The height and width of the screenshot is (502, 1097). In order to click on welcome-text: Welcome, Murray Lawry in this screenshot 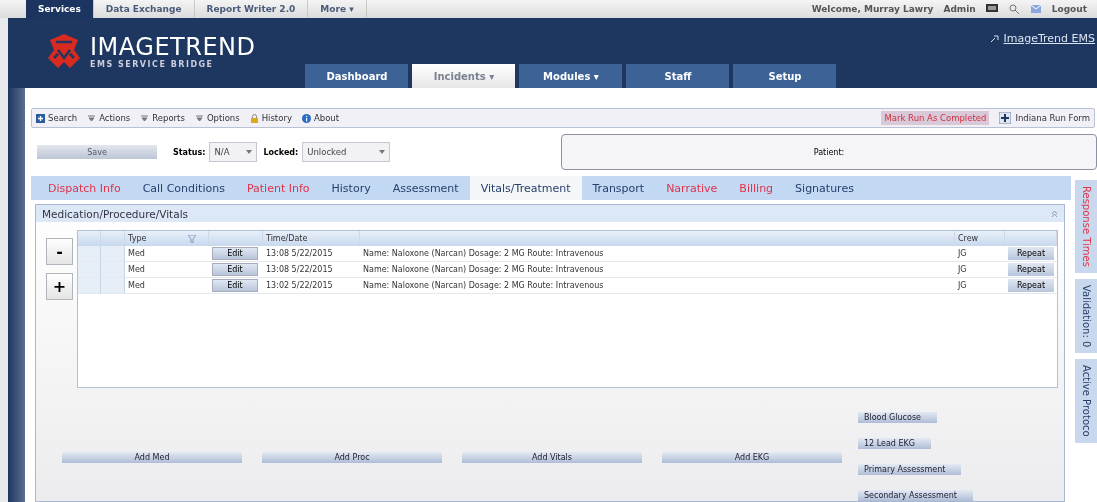, I will do `click(872, 9)`.